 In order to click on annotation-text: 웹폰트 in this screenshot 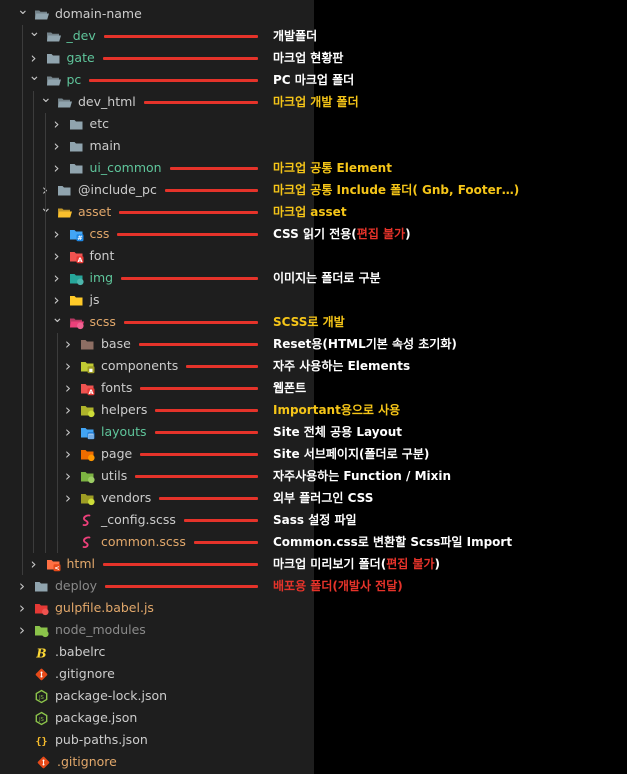, I will do `click(290, 388)`.